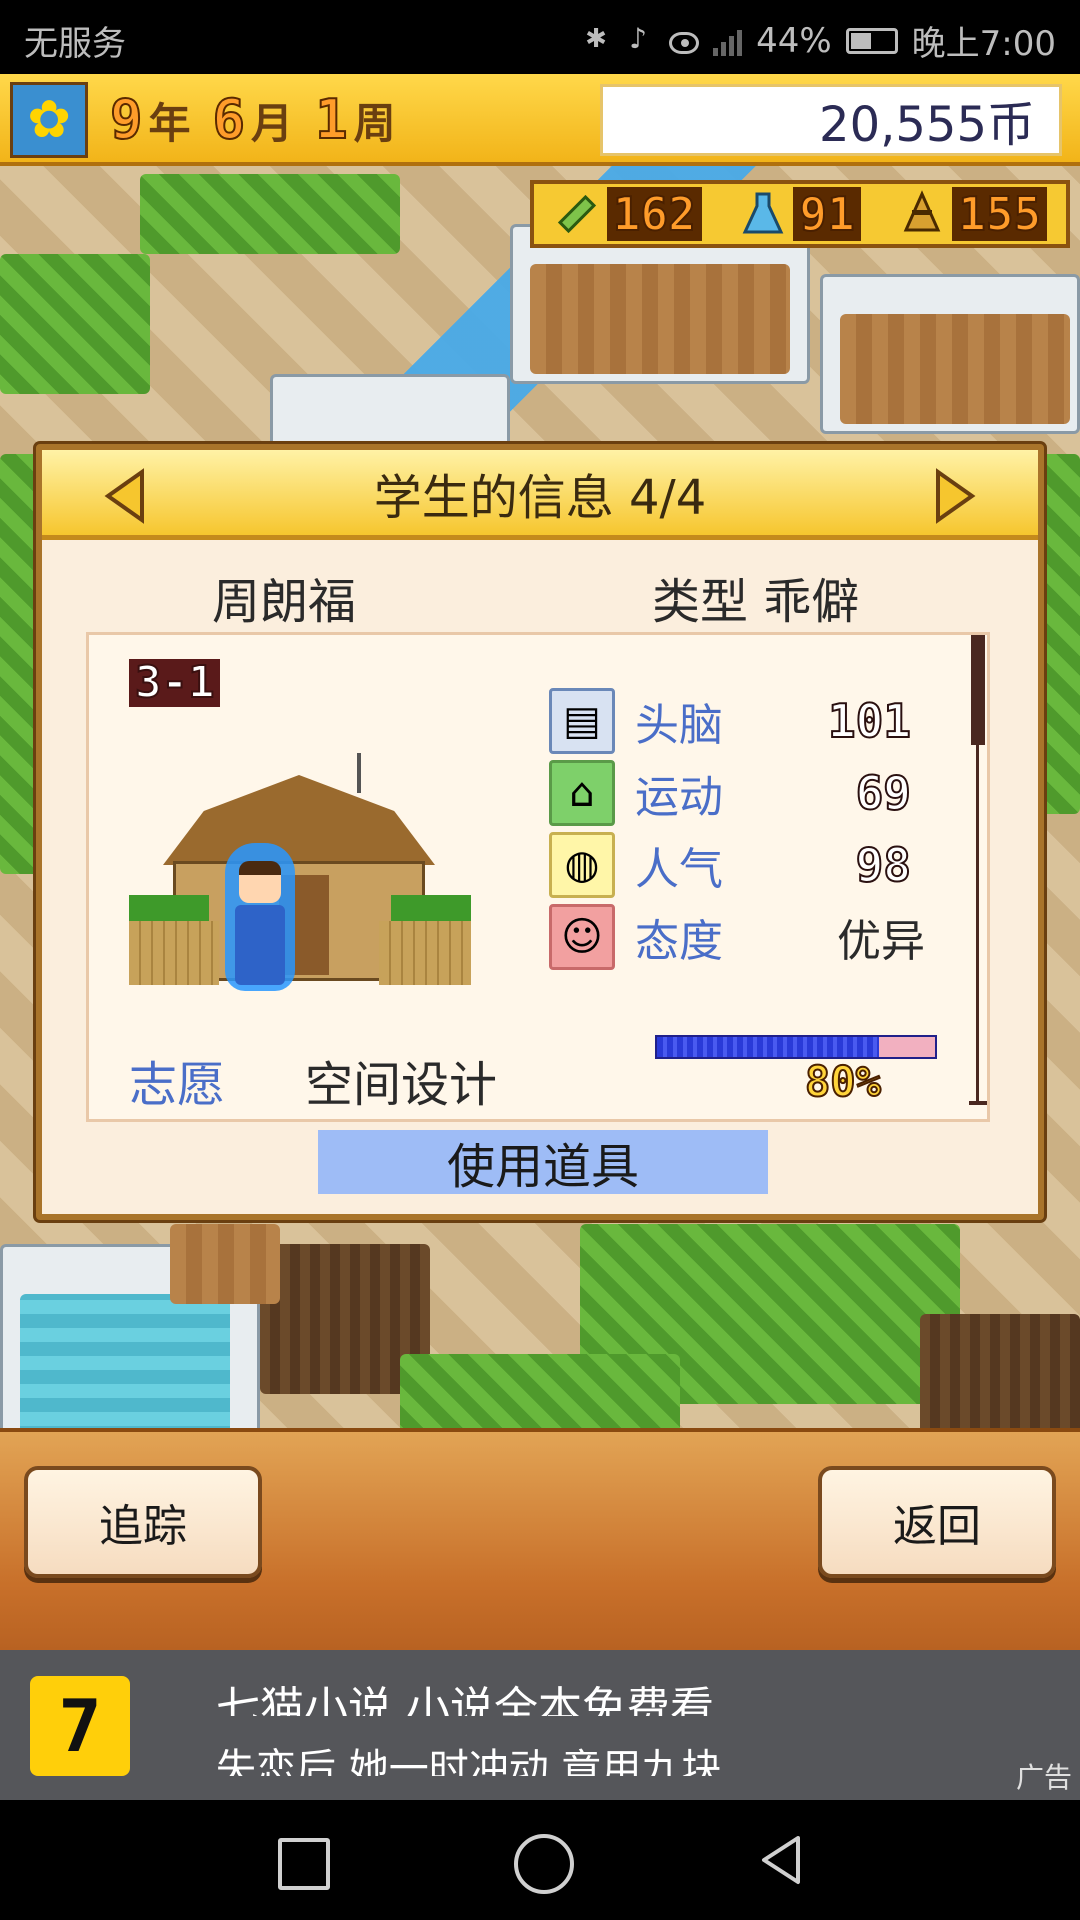 The width and height of the screenshot is (1080, 1920). What do you see at coordinates (739, 937) in the screenshot?
I see `attribute-row: ☺ 态度 优异` at bounding box center [739, 937].